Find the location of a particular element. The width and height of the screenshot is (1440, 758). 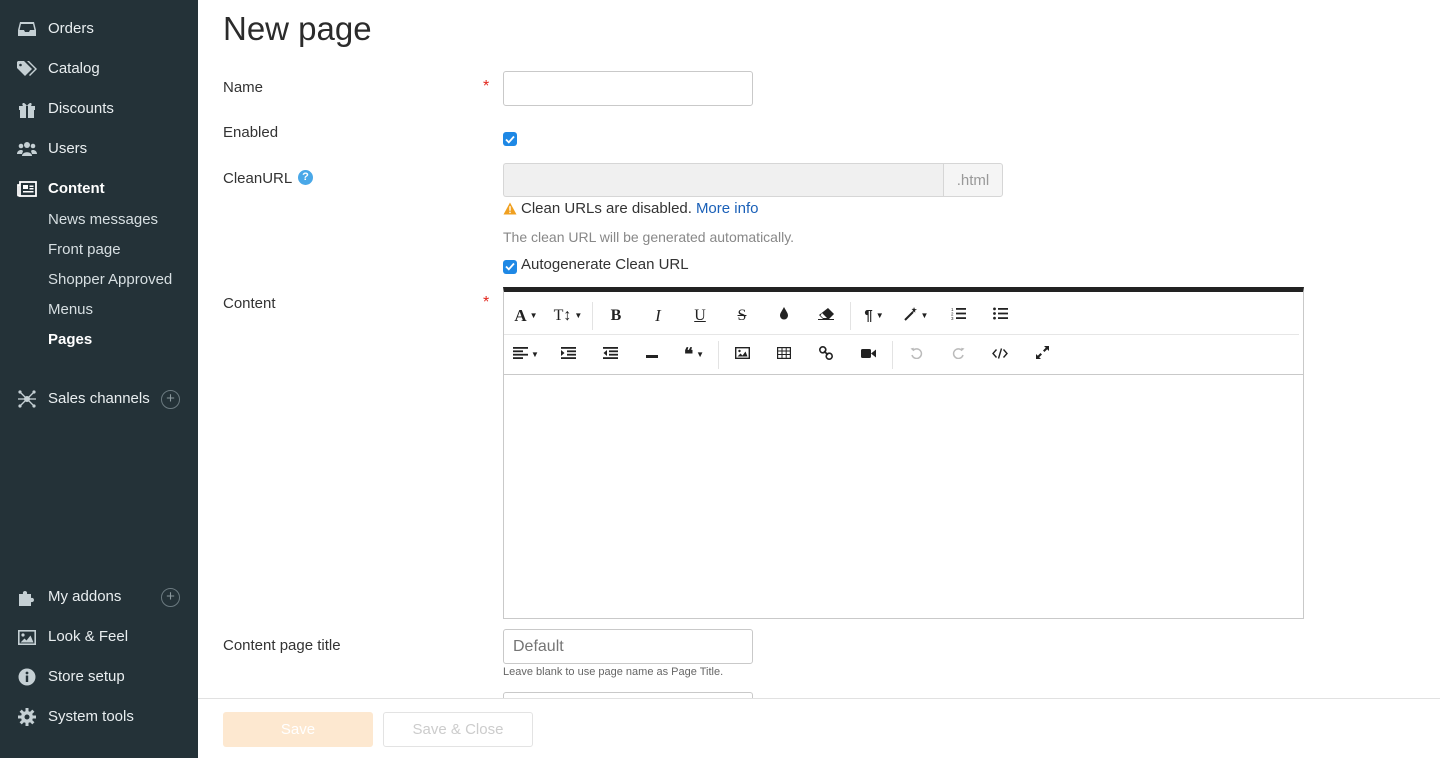

sidebar-item-label: My addons is located at coordinates (85, 596).